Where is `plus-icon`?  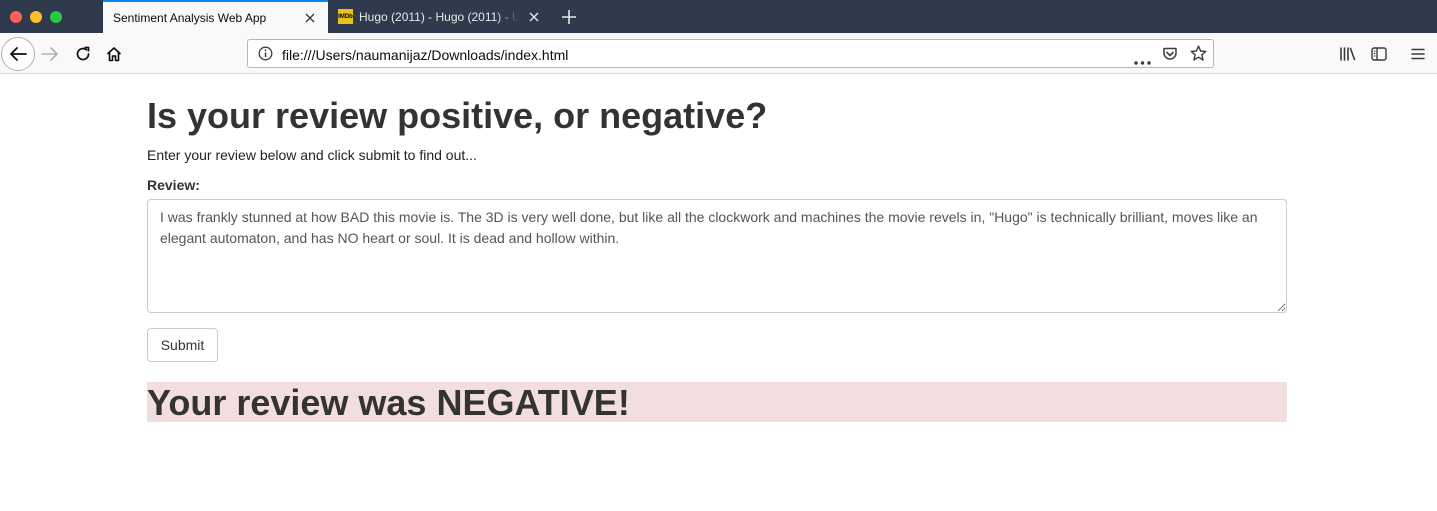 plus-icon is located at coordinates (569, 16).